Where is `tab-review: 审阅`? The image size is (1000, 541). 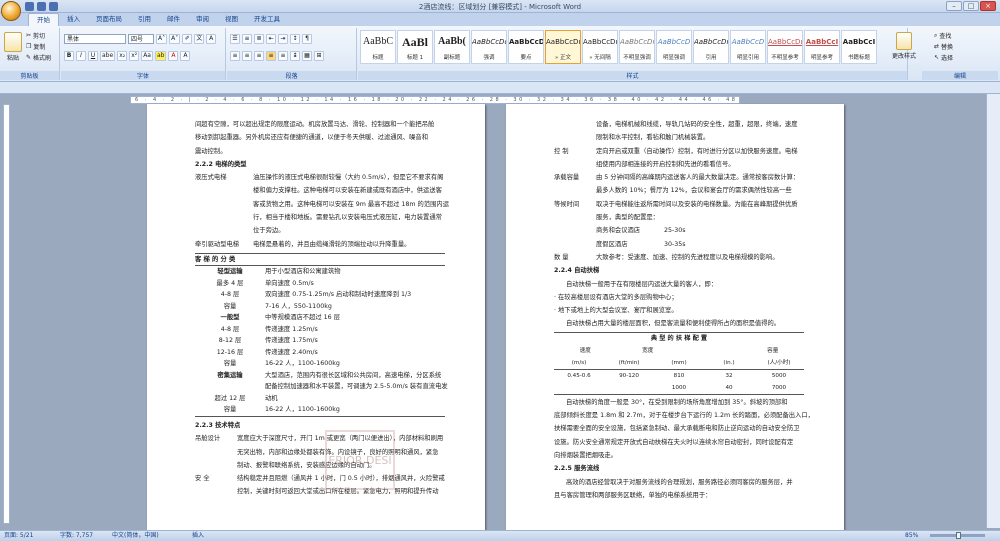 tab-review: 审阅 is located at coordinates (202, 19).